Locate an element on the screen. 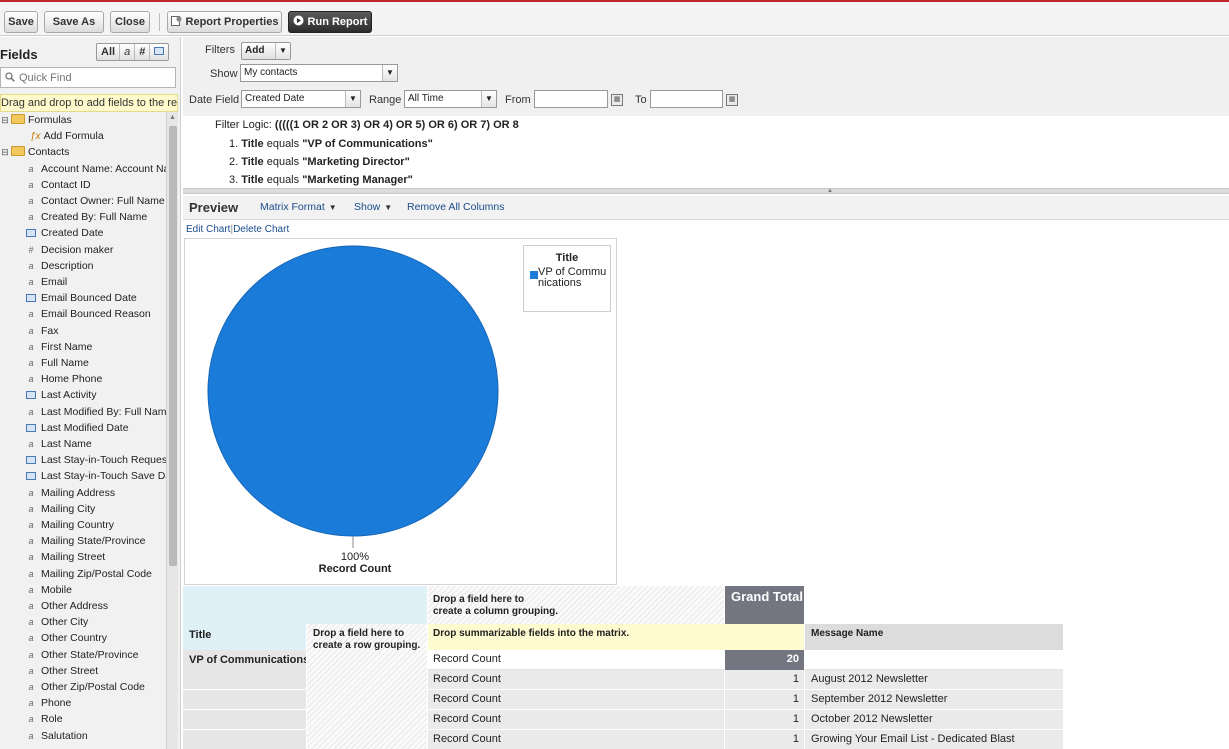 Image resolution: width=1229 pixels, height=749 pixels. tree-field-item: Created Date is located at coordinates (64, 233).